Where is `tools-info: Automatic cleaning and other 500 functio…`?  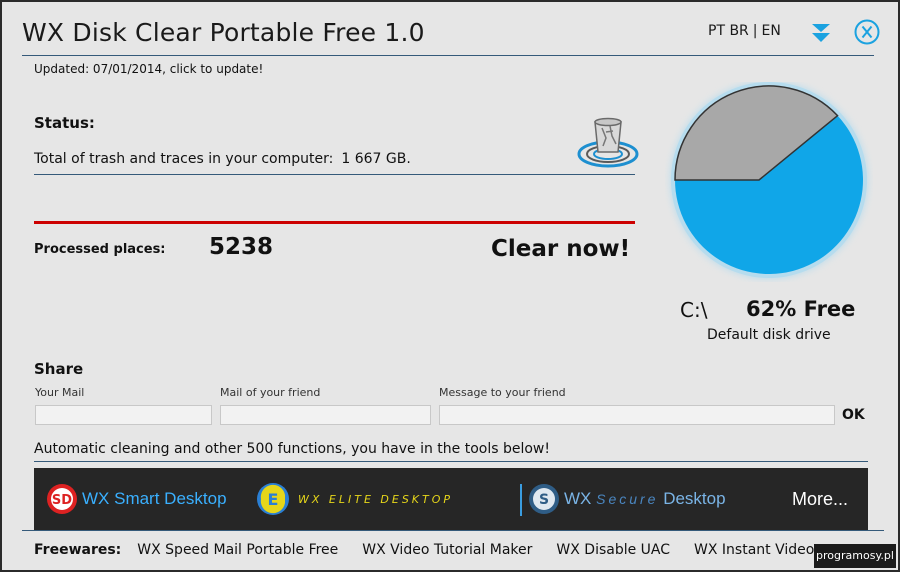
tools-info: Automatic cleaning and other 500 functio… is located at coordinates (292, 449).